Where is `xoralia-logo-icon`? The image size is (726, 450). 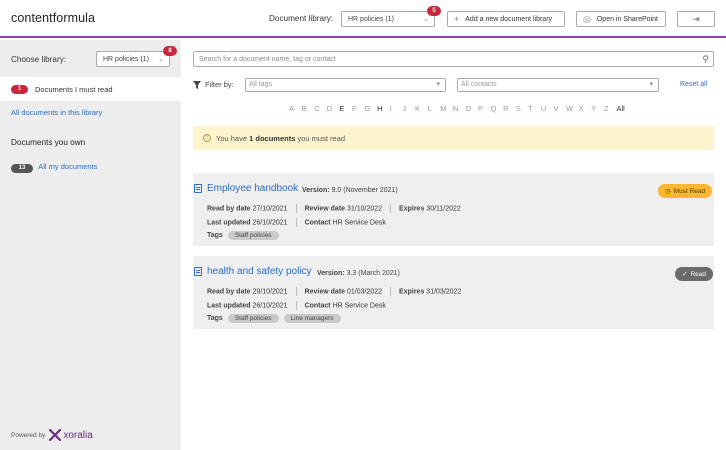
xoralia-logo-icon is located at coordinates (55, 435).